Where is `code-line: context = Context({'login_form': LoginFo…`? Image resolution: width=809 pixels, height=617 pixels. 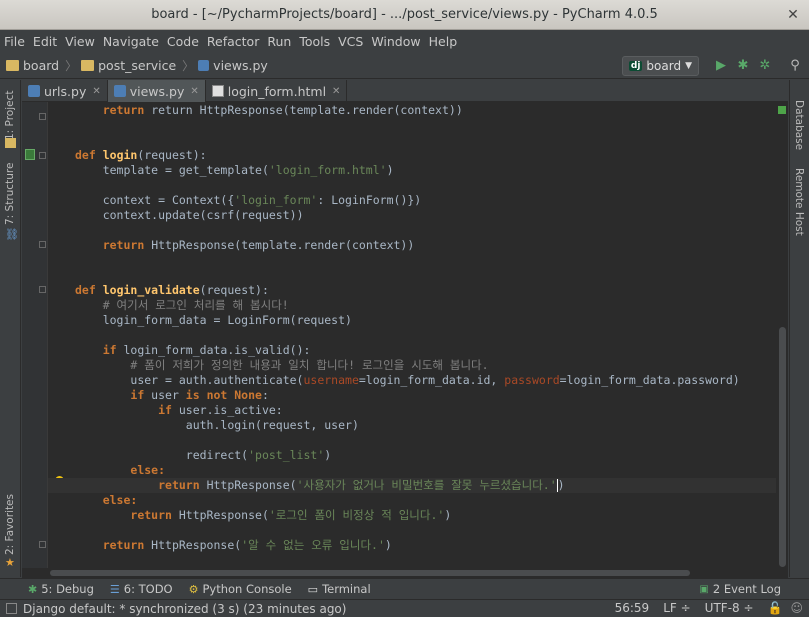 code-line: context = Context({'login_form': LoginFo… is located at coordinates (262, 200).